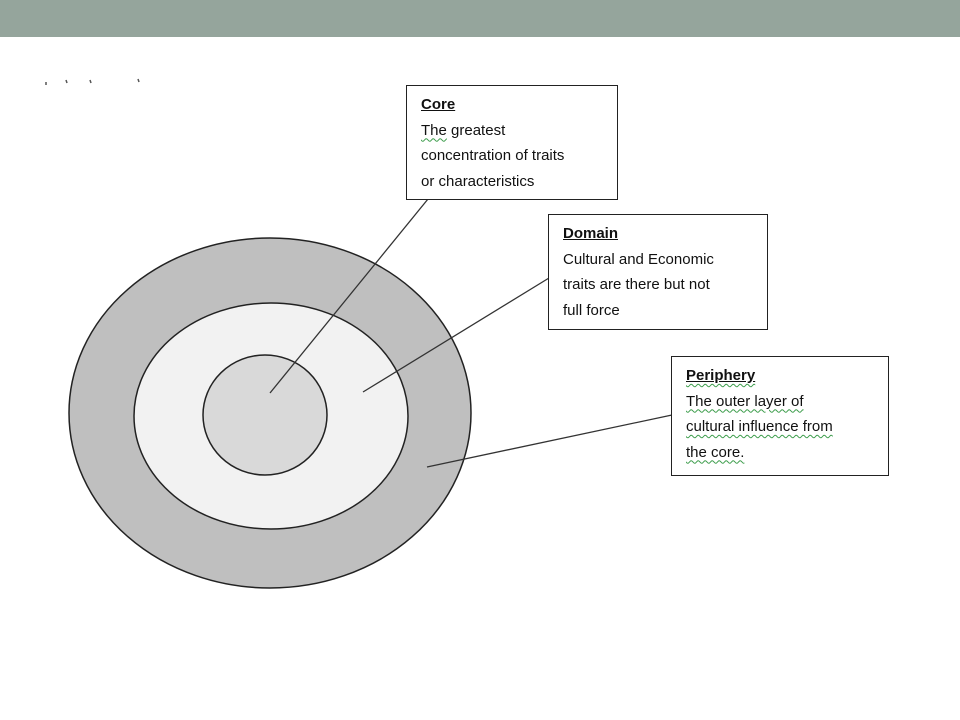 The image size is (960, 720). What do you see at coordinates (715, 452) in the screenshot?
I see `periphery-line-3: the core.` at bounding box center [715, 452].